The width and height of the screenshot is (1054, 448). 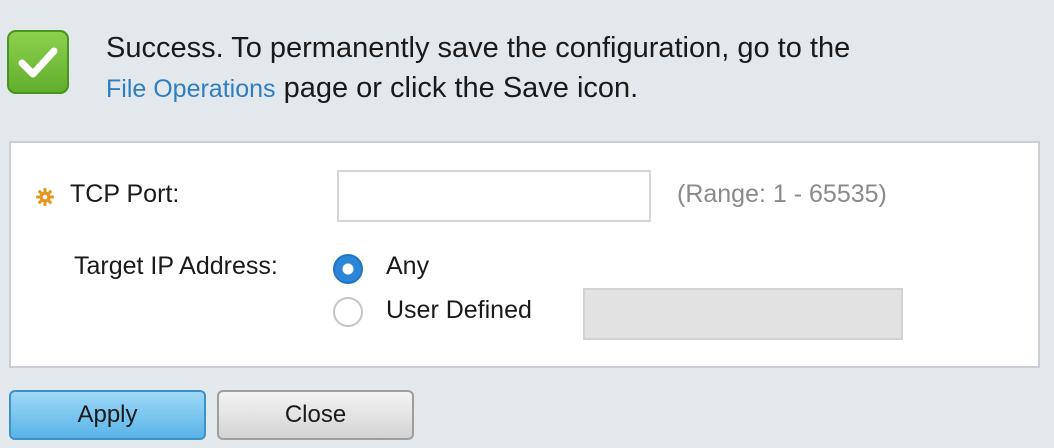 I want to click on tcp-port-range-hint: (Range: 1 - 65535), so click(x=782, y=194).